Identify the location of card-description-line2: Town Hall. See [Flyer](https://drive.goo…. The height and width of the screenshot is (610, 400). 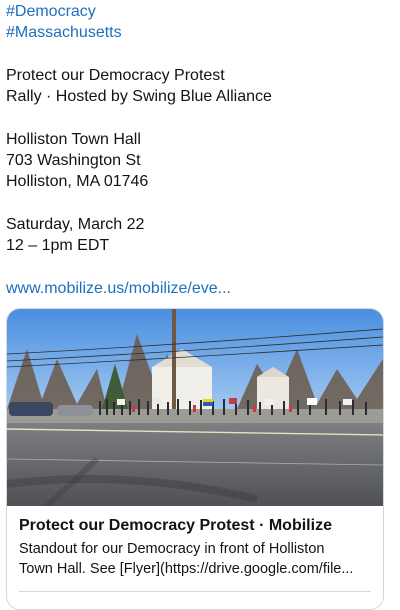
(186, 568).